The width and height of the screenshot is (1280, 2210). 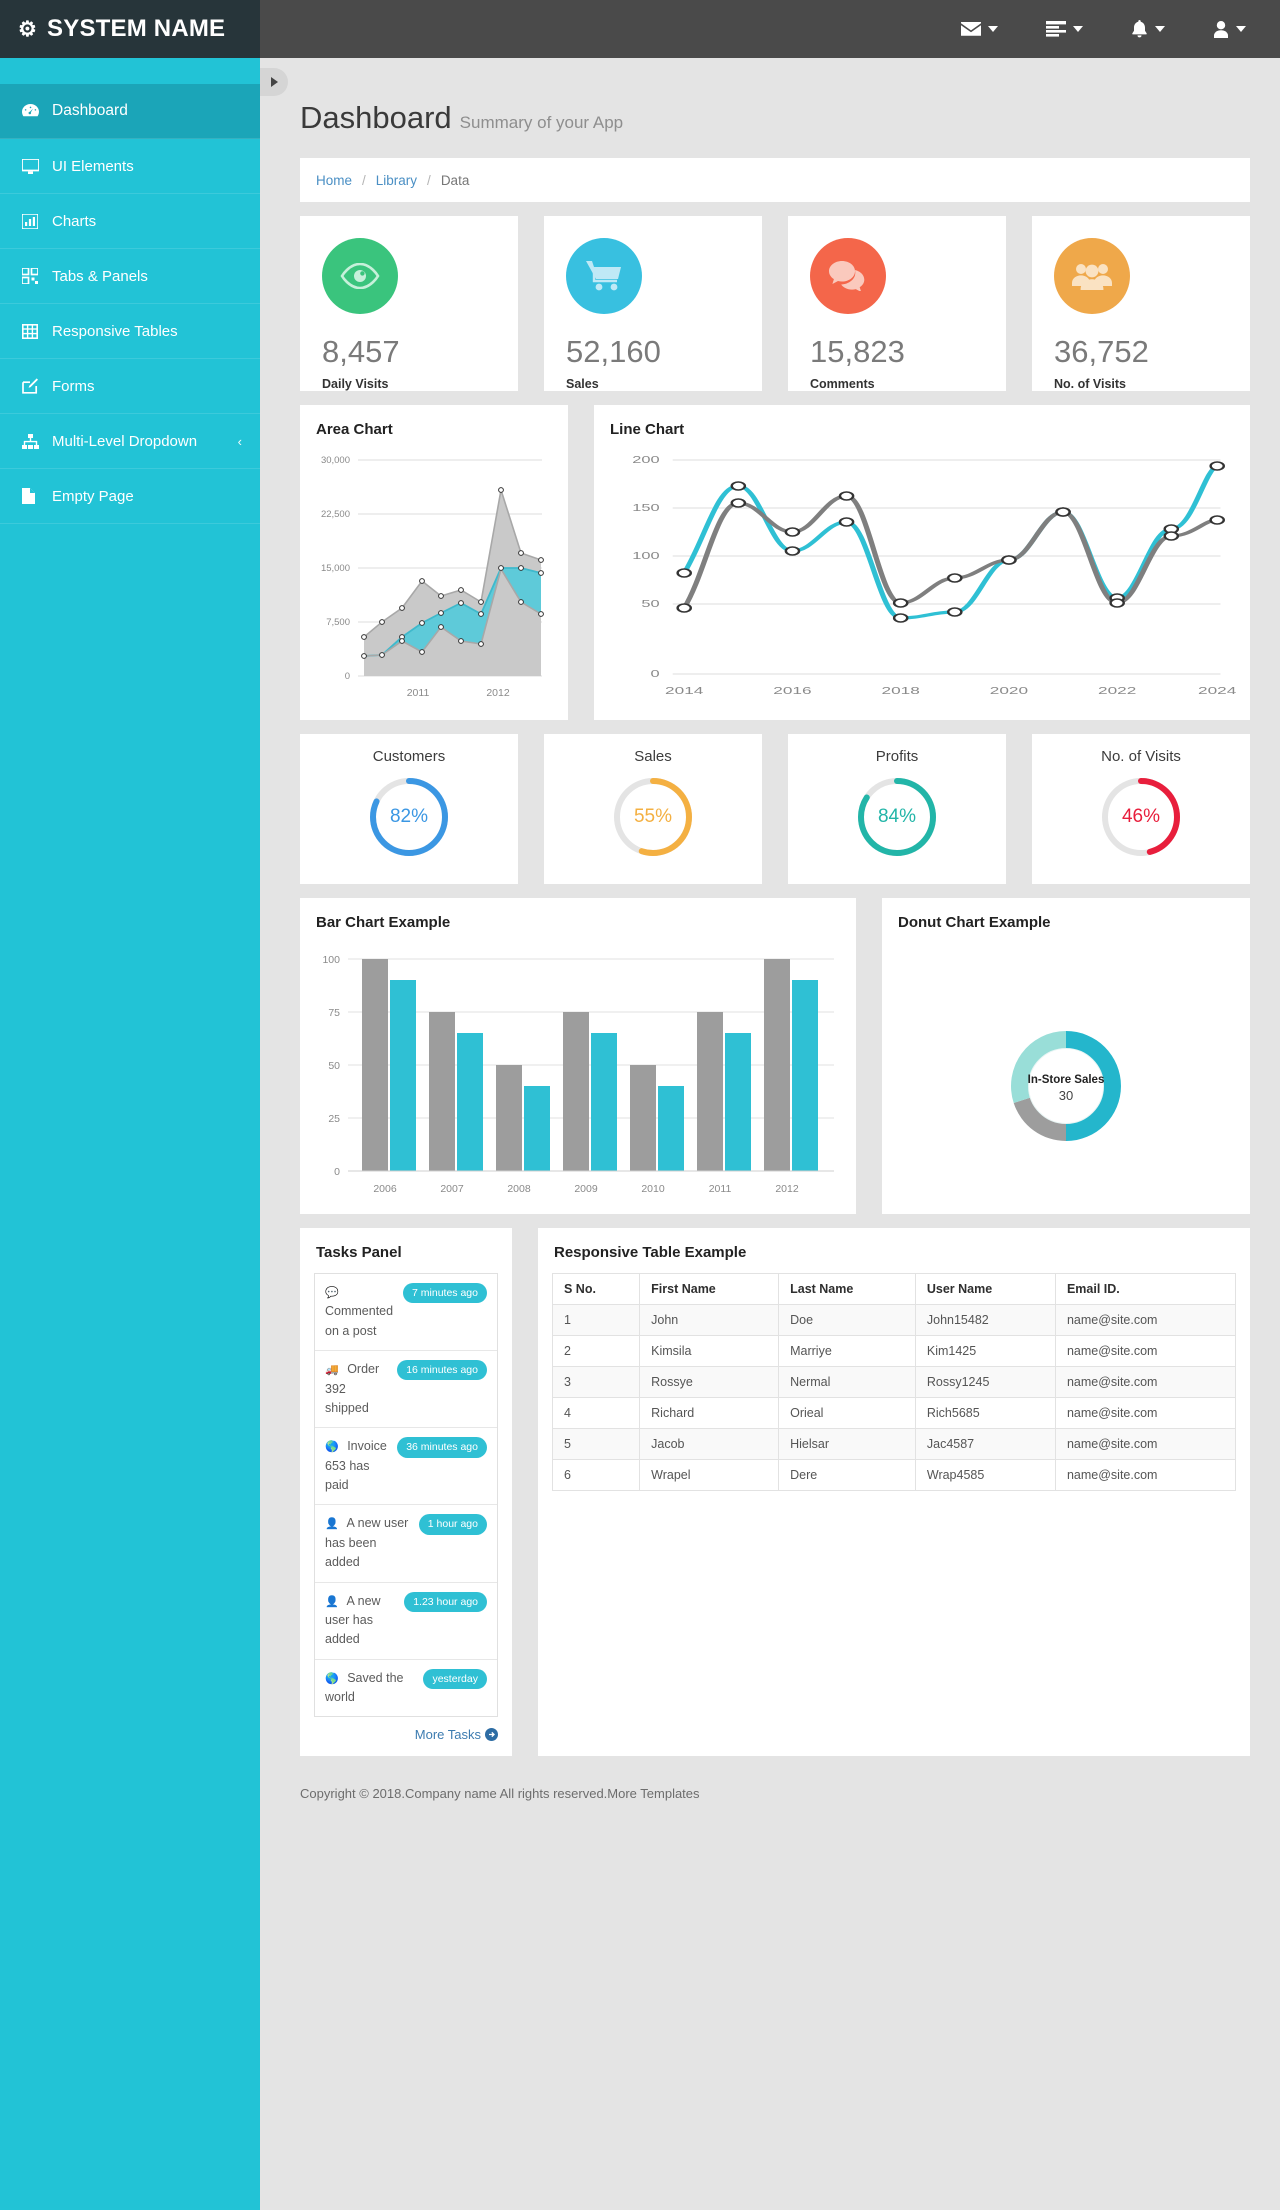 I want to click on sidebar-item-ui-elements: UI Elements, so click(x=130, y=166).